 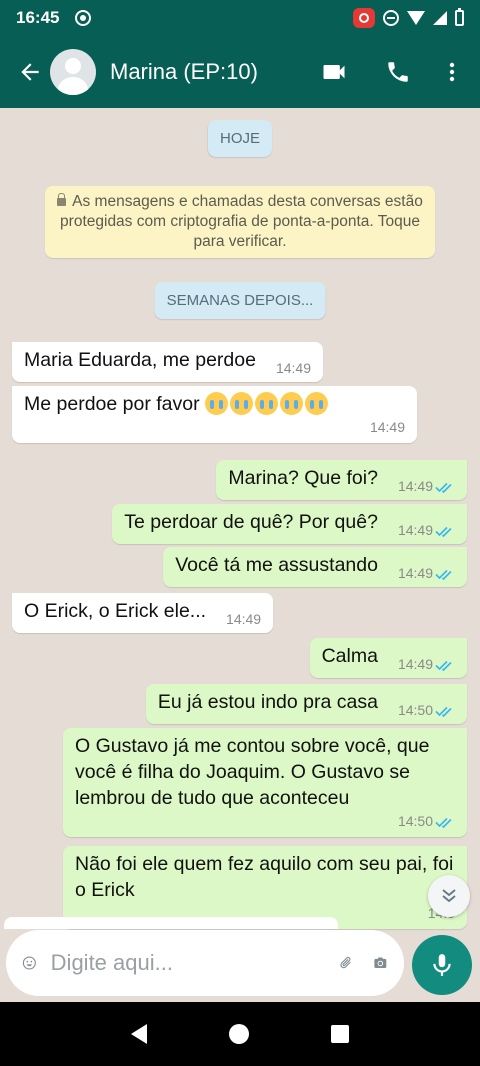 I want to click on back-button, so click(x=30, y=72).